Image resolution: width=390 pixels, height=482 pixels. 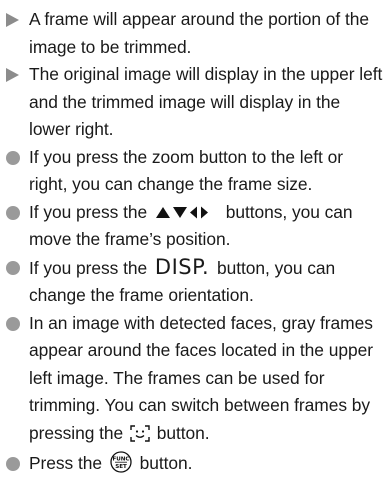 I want to click on item-text-before: Press the, so click(x=66, y=463).